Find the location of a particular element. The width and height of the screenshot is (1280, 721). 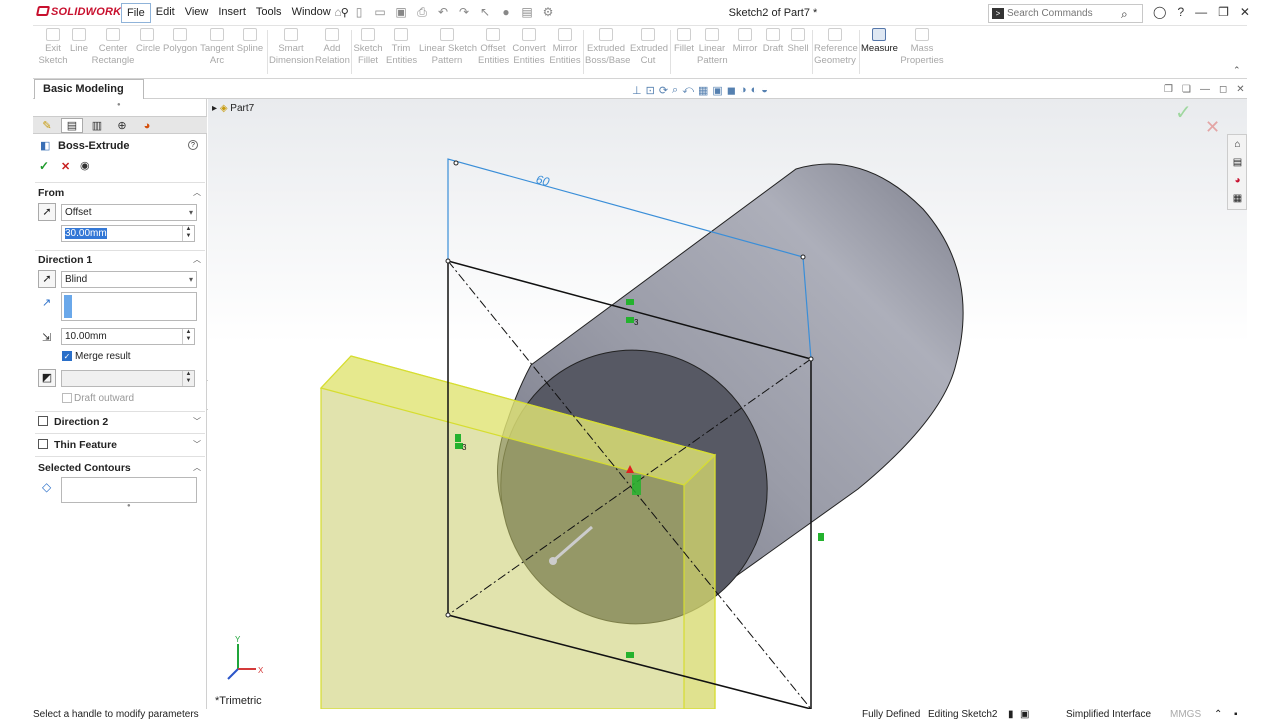

mirror-button: Mirror is located at coordinates (745, 41).